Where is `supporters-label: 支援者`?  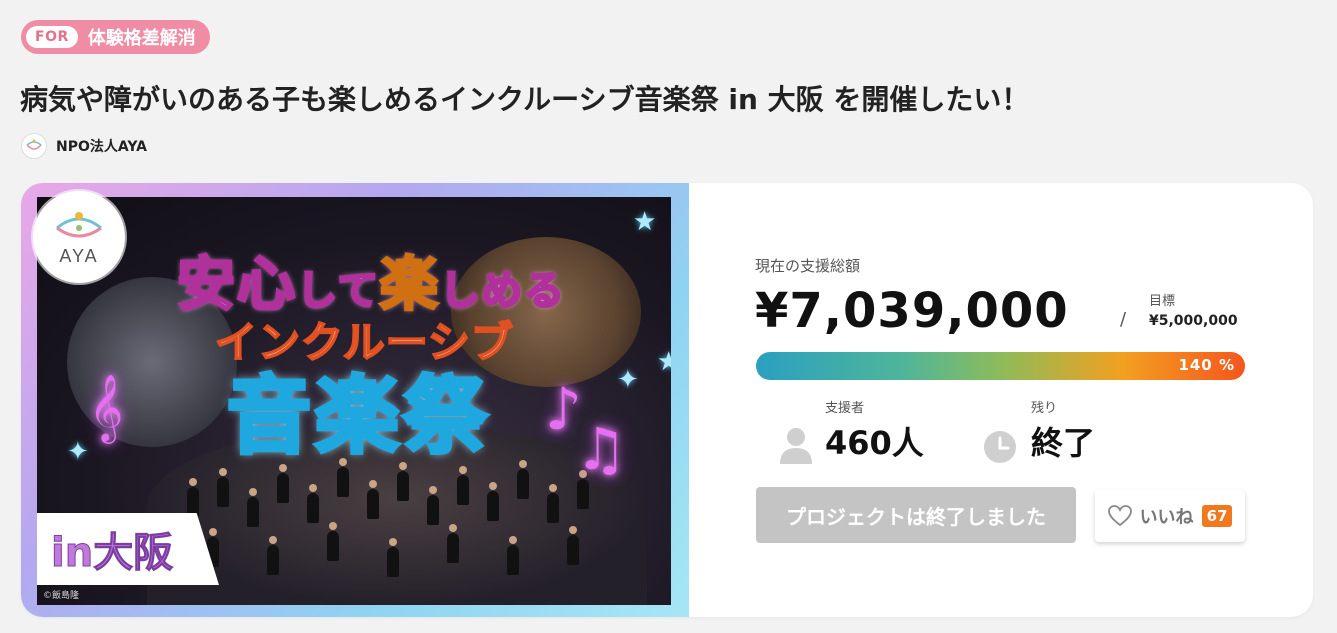
supporters-label: 支援者 is located at coordinates (845, 408).